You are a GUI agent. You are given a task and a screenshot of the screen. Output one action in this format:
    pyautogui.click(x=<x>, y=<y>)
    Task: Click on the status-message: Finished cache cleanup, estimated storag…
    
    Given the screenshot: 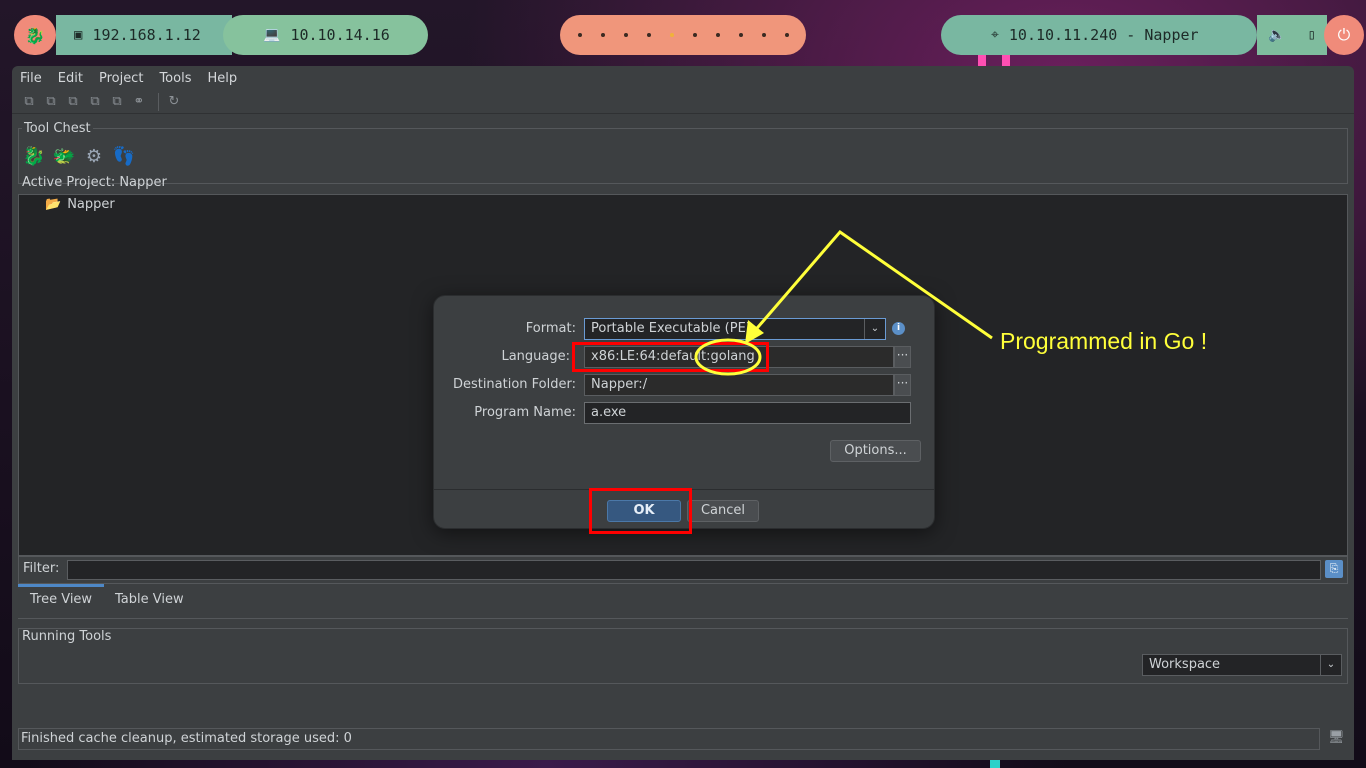 What is the action you would take?
    pyautogui.click(x=186, y=738)
    